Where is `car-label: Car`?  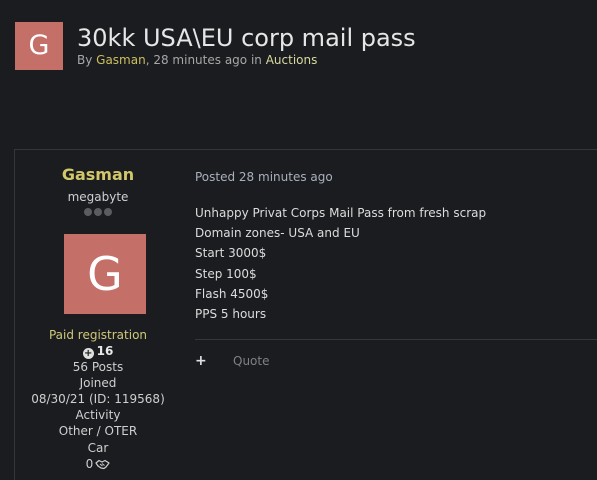 car-label: Car is located at coordinates (98, 448).